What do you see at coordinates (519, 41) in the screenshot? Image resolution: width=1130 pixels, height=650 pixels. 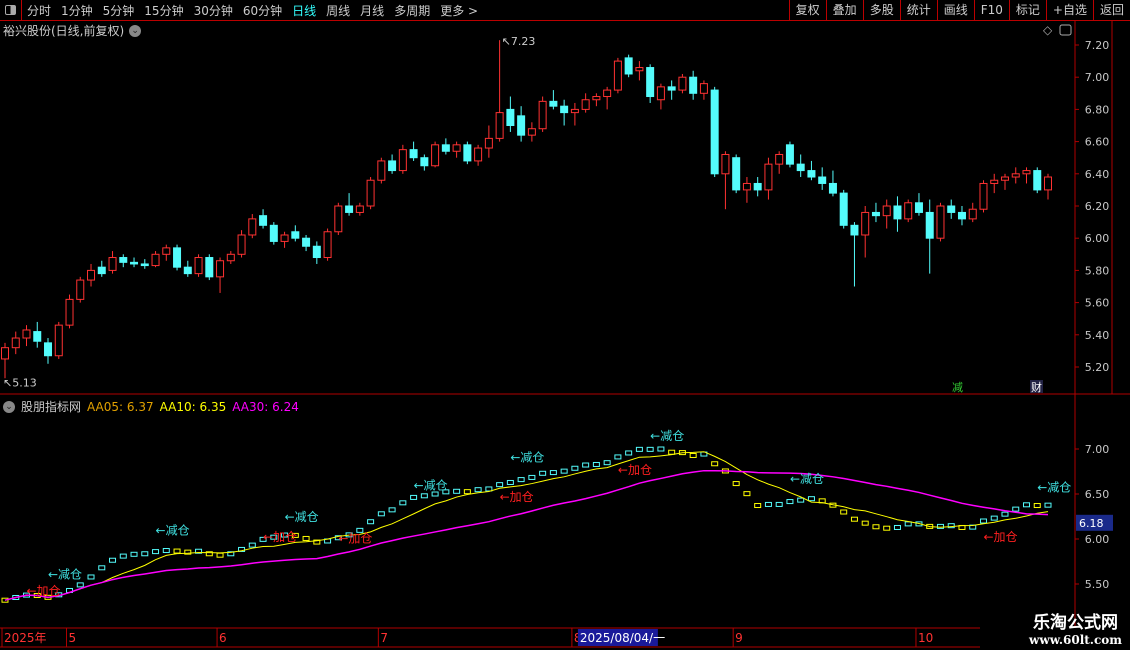 I see `high-label: ↖7.23` at bounding box center [519, 41].